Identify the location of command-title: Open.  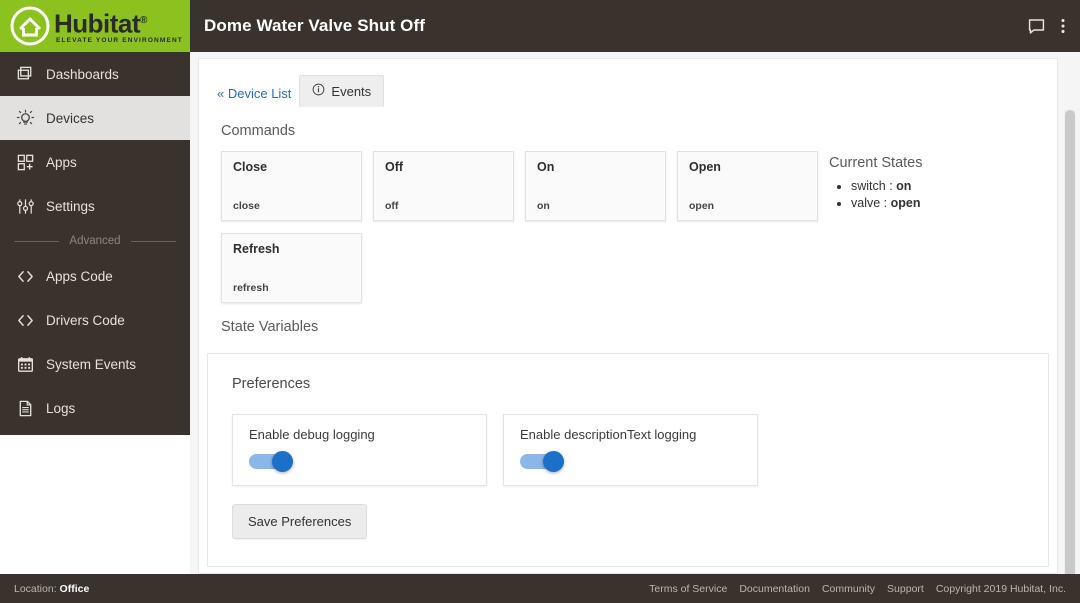
(705, 167).